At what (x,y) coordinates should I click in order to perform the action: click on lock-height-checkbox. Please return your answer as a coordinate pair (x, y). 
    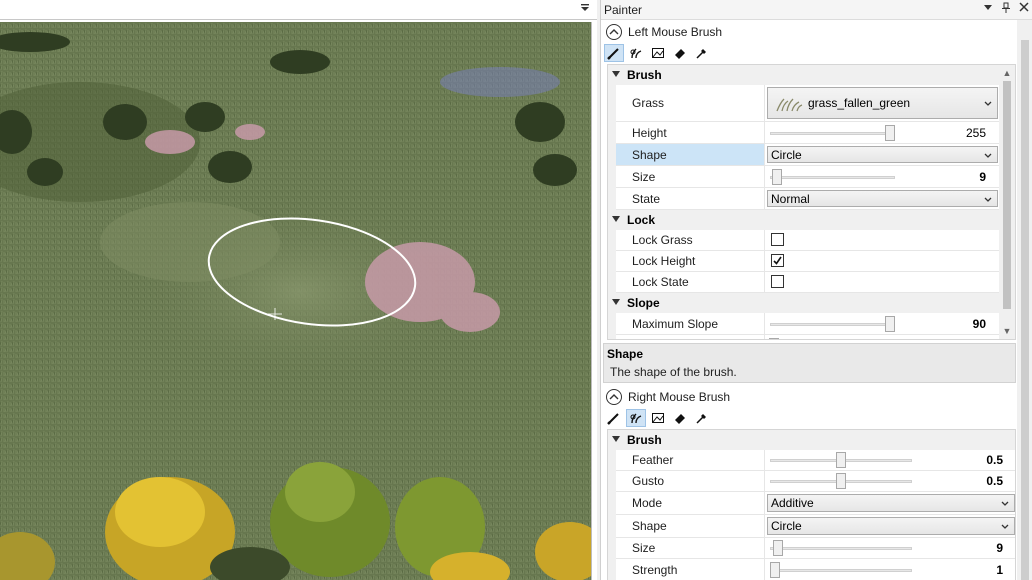
    Looking at the image, I should click on (777, 260).